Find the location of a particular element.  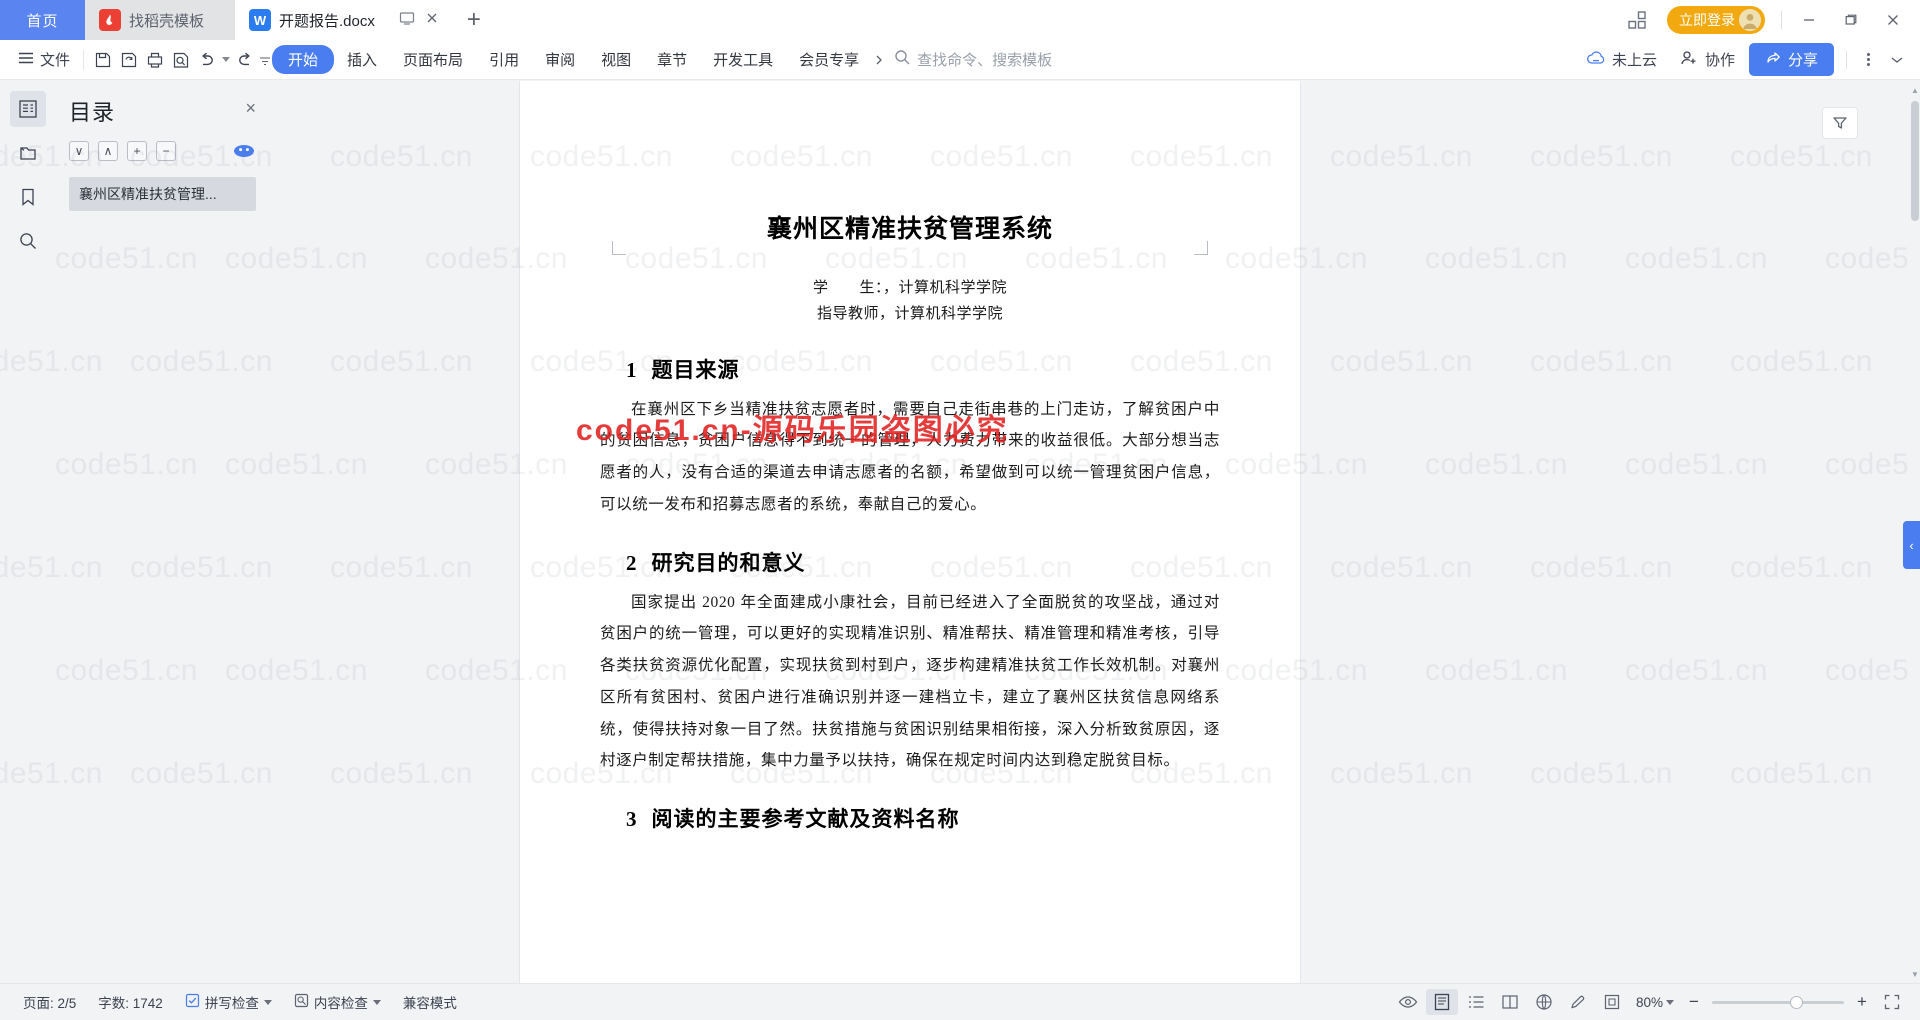

tab-insert: 插入 is located at coordinates (362, 59).